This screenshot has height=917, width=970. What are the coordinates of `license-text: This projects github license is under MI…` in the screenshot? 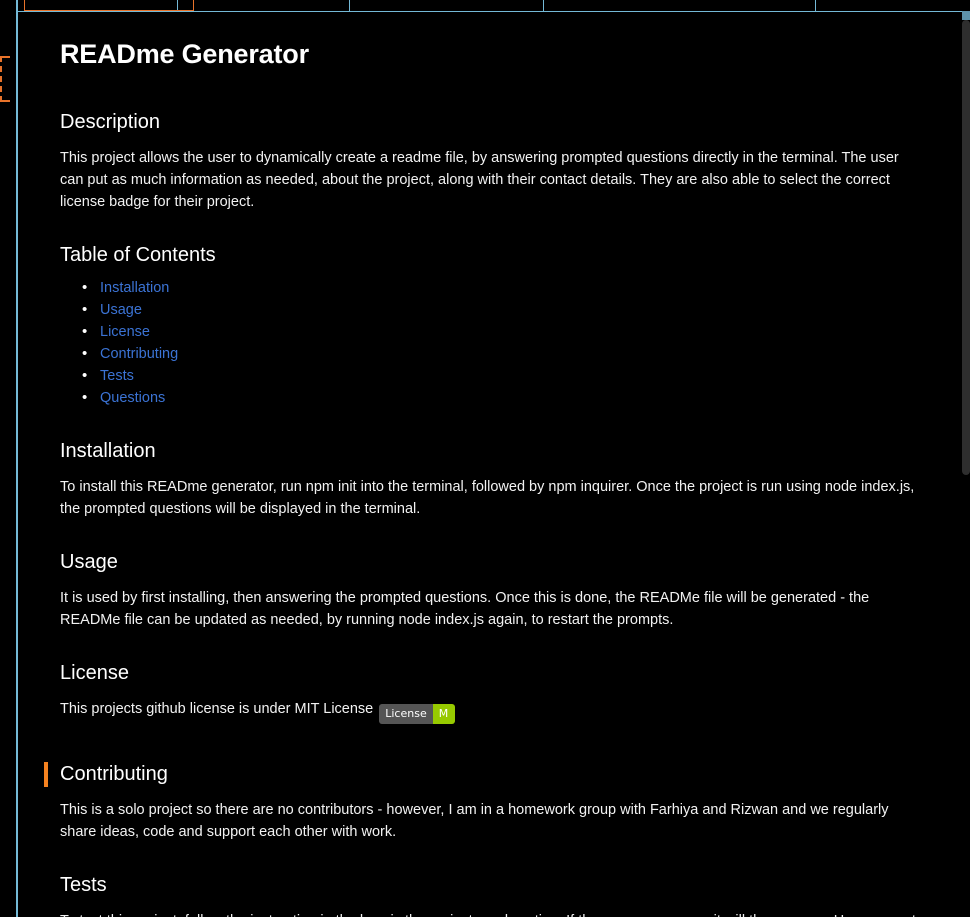 It's located at (217, 708).